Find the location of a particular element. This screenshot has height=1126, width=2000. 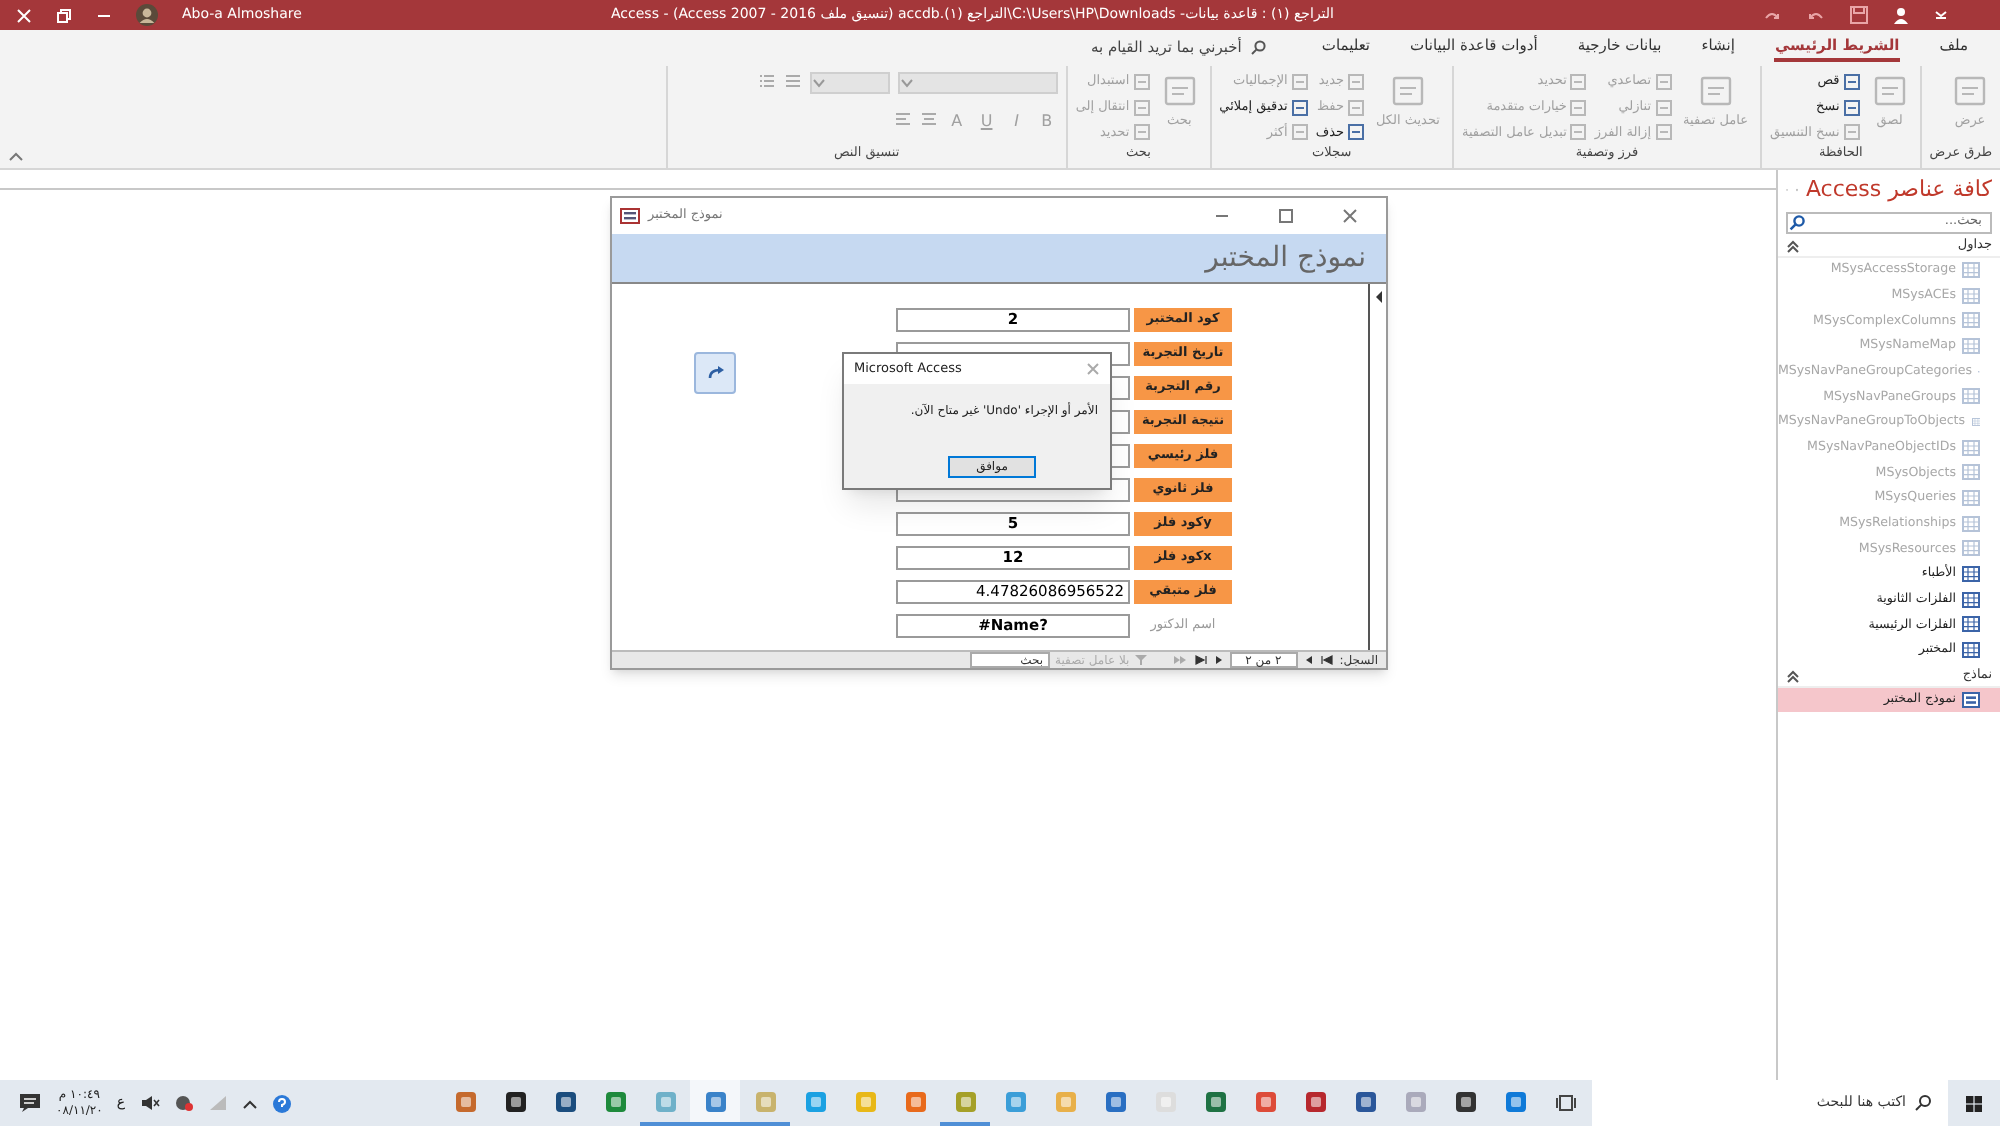

customize-icon is located at coordinates (1941, 15).